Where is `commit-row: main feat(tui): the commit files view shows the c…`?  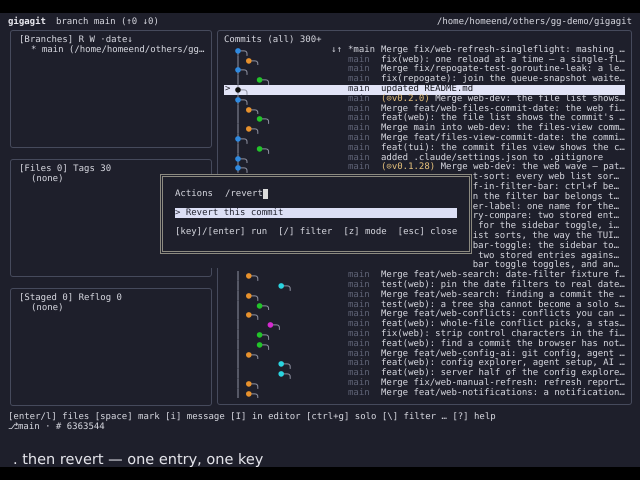 commit-row: main feat(tui): the commit files view shows the c… is located at coordinates (424, 149).